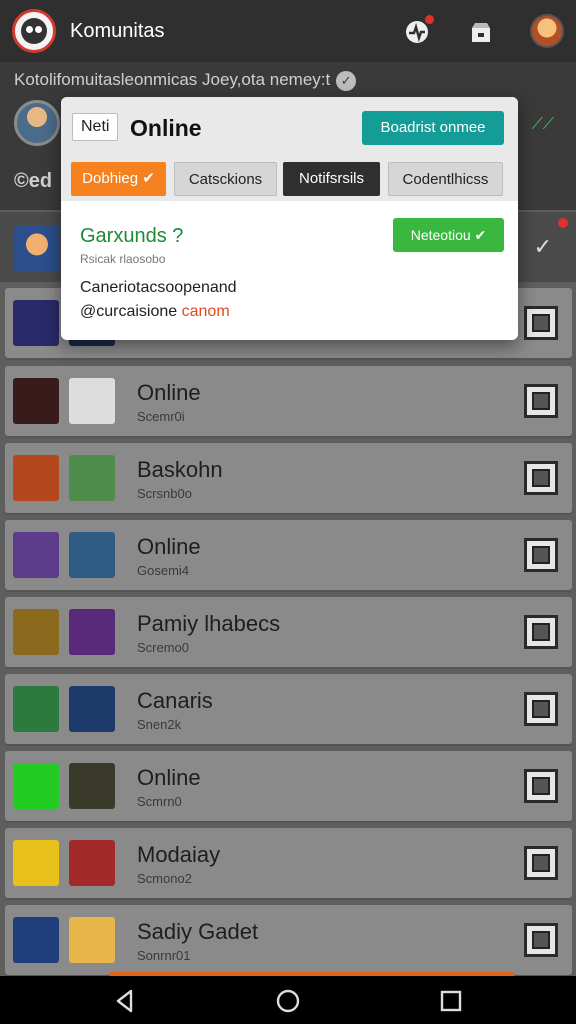 This screenshot has width=576, height=1024. I want to click on item-subtitle: Scrsnb0o, so click(164, 493).